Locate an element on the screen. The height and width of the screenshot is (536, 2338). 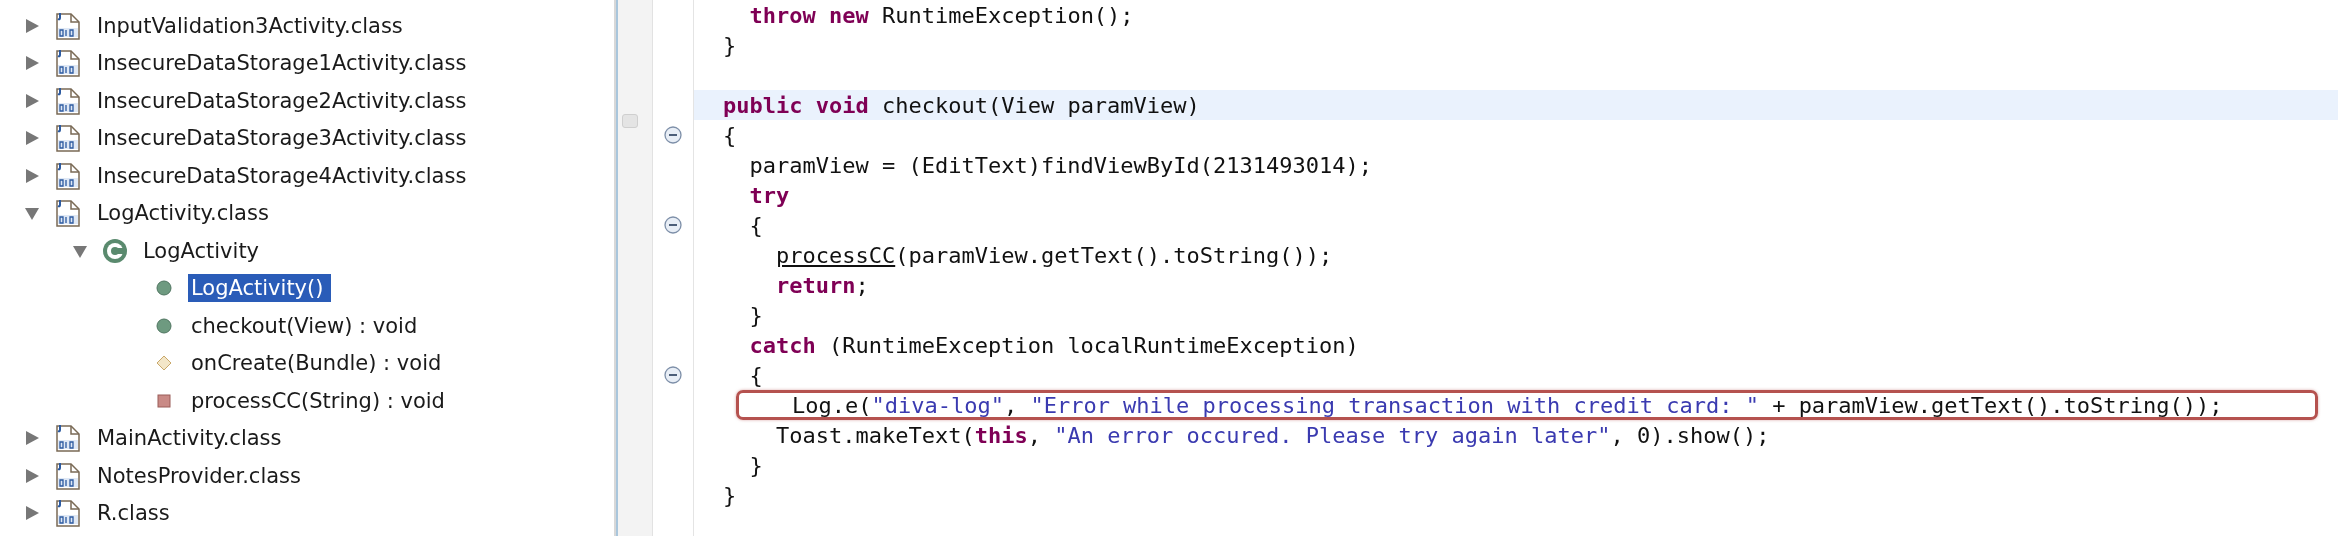
tree-item: InputValidation3Activity.class is located at coordinates (252, 25).